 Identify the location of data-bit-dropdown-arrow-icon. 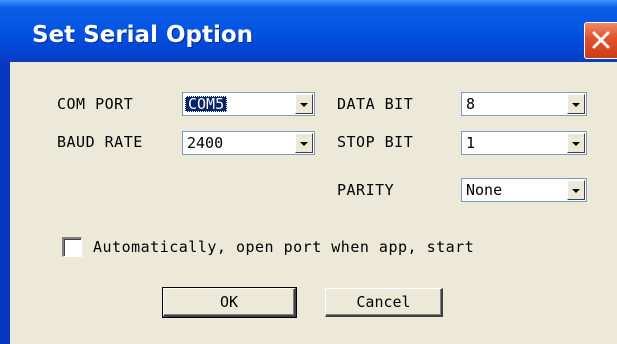
(576, 104).